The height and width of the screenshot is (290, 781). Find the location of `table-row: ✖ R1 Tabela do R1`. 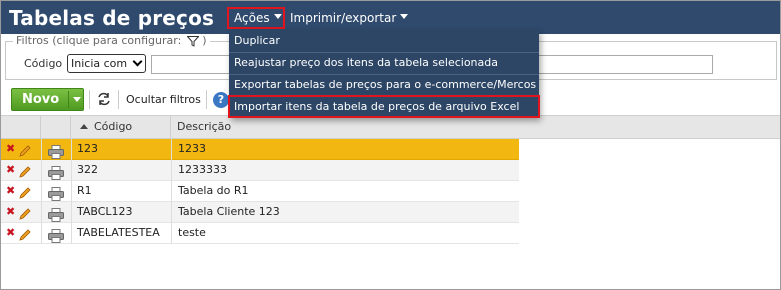

table-row: ✖ R1 Tabela do R1 is located at coordinates (260, 191).